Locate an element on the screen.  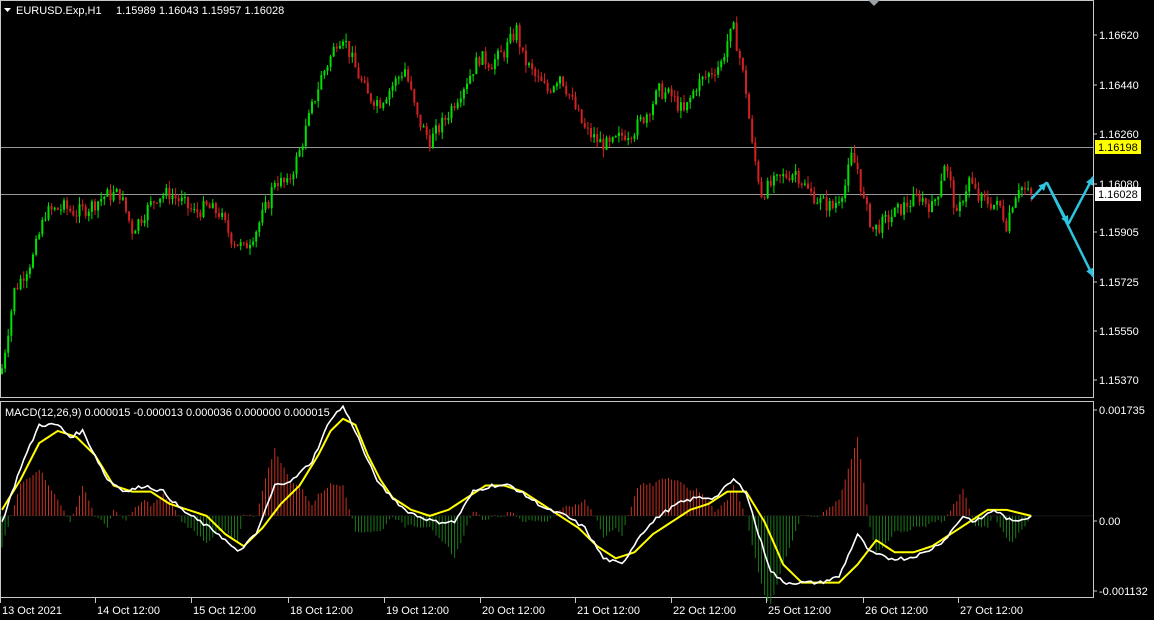
time-tick-label: 20 Oct 12:00 is located at coordinates (513, 611).